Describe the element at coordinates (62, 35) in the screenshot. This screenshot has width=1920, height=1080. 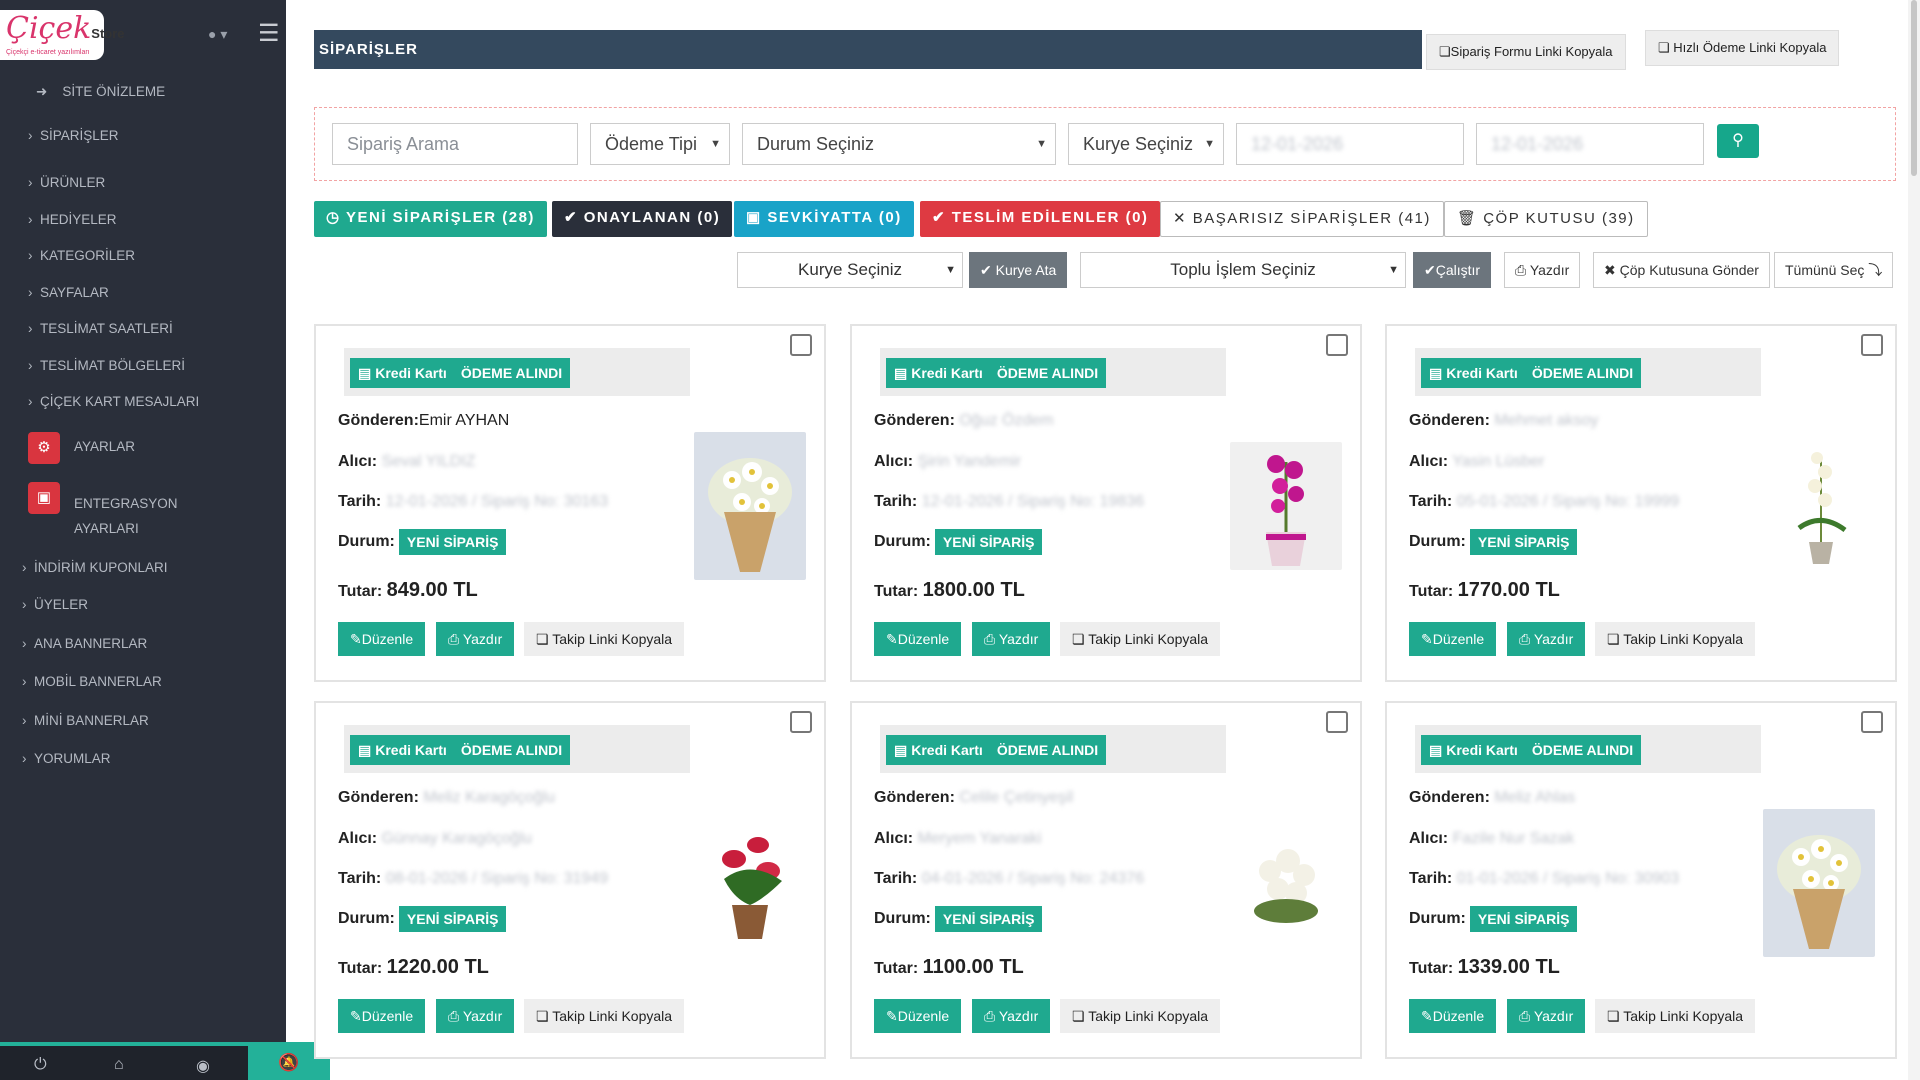
I see `logo: ÇiçekStore Çiçekçi e-ticaret yazılımları` at that location.